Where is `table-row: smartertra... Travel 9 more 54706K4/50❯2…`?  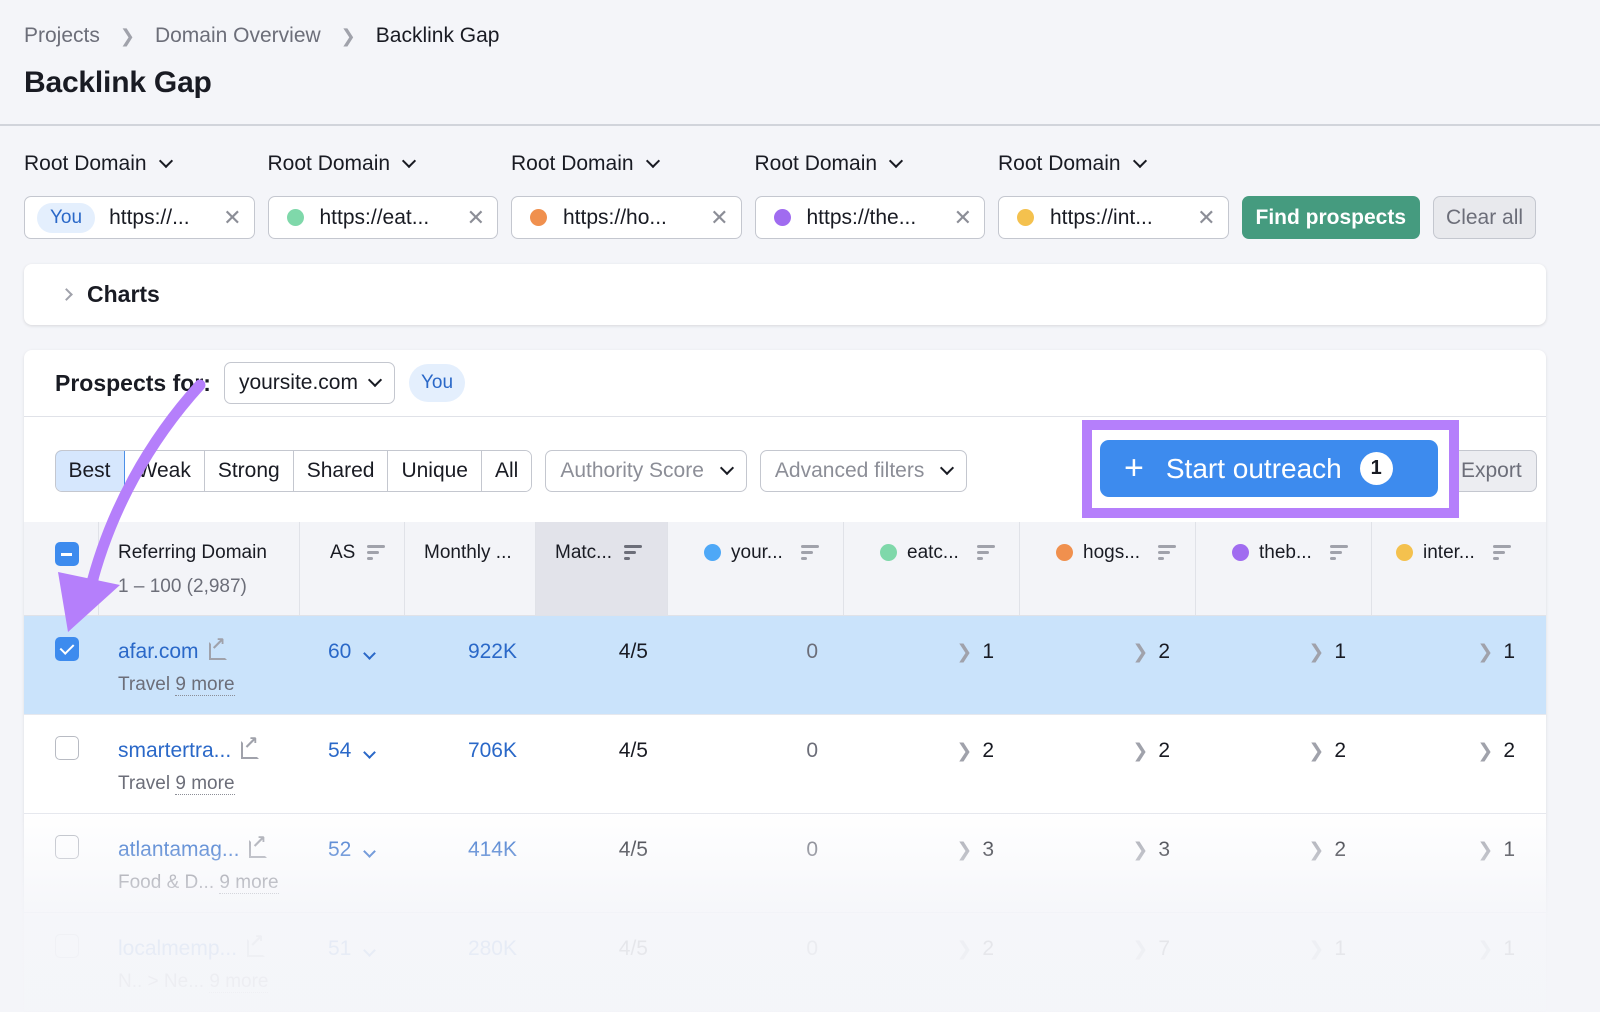 table-row: smartertra... Travel 9 more 54706K4/50❯2… is located at coordinates (785, 764).